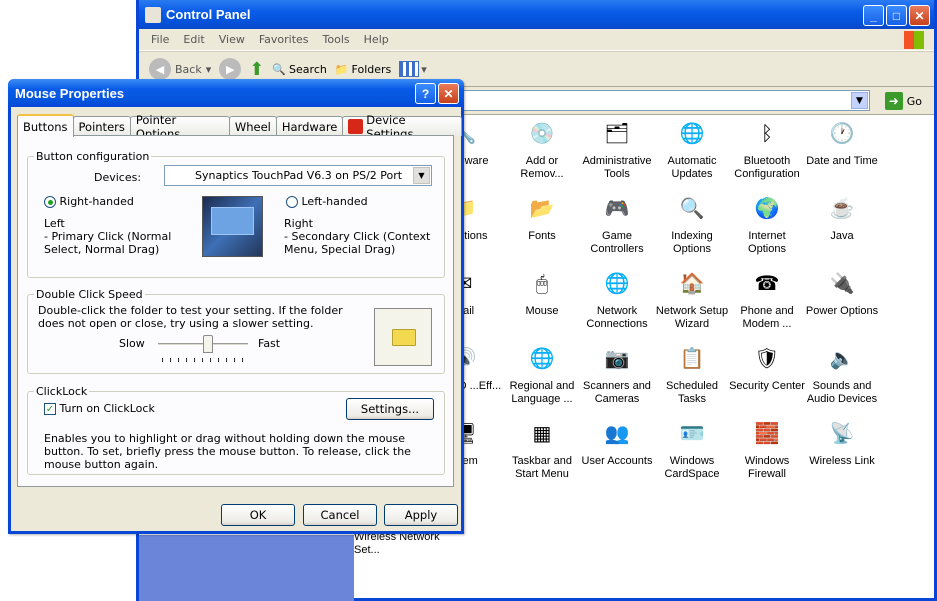 This screenshot has width=937, height=601. Describe the element at coordinates (842, 374) in the screenshot. I see `control-panel-item: 🔈 Sounds and Audio Devices` at that location.